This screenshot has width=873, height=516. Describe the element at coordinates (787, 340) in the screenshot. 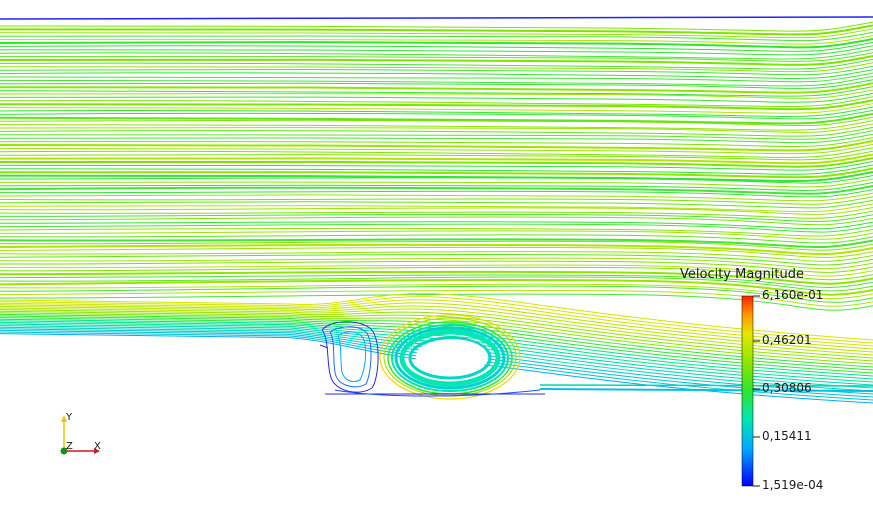

I see `colorbar-label-2: 0,46201` at that location.